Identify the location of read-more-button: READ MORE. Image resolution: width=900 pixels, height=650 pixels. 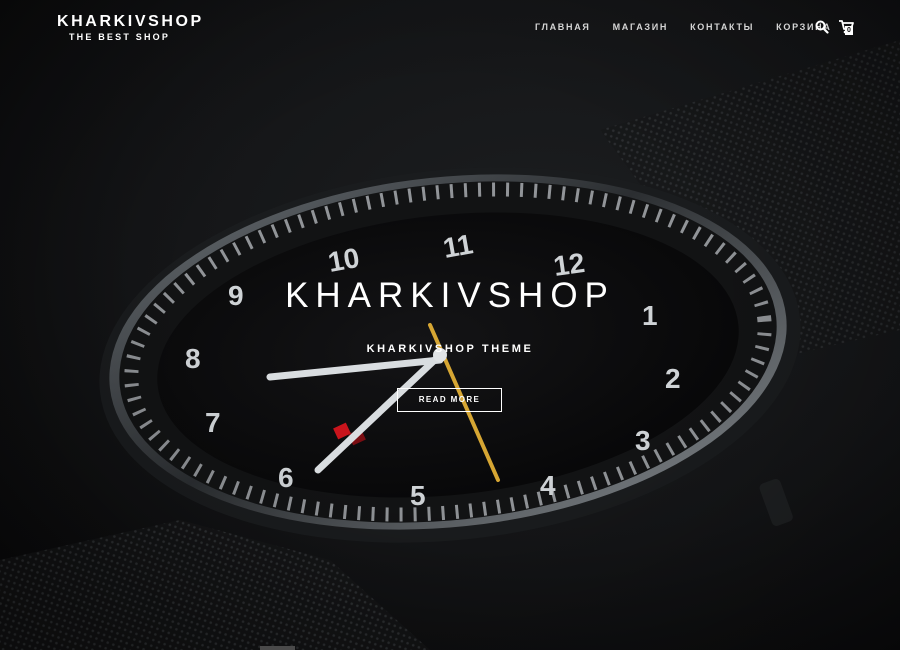
(449, 400).